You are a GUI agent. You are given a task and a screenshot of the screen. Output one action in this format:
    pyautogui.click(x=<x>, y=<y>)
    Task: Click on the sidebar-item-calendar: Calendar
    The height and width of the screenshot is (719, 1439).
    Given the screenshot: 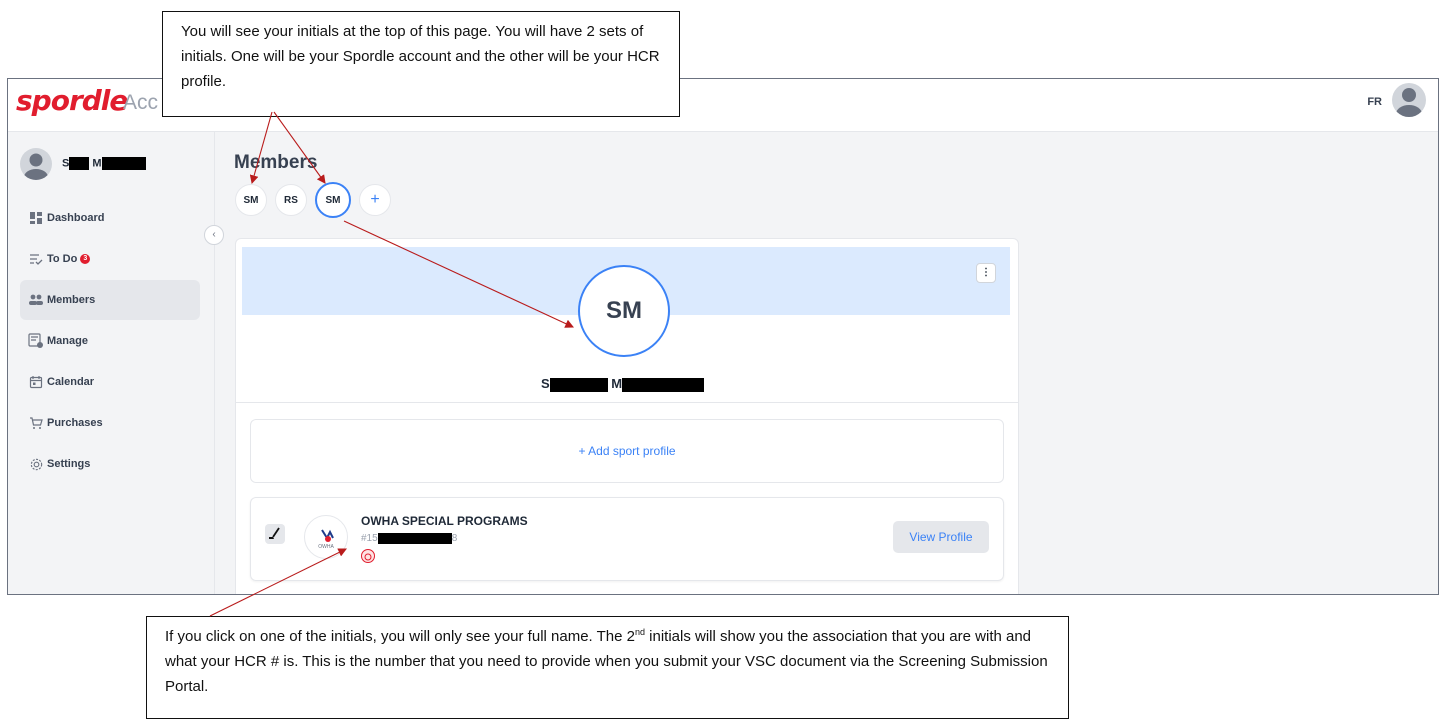 What is the action you would take?
    pyautogui.click(x=110, y=382)
    